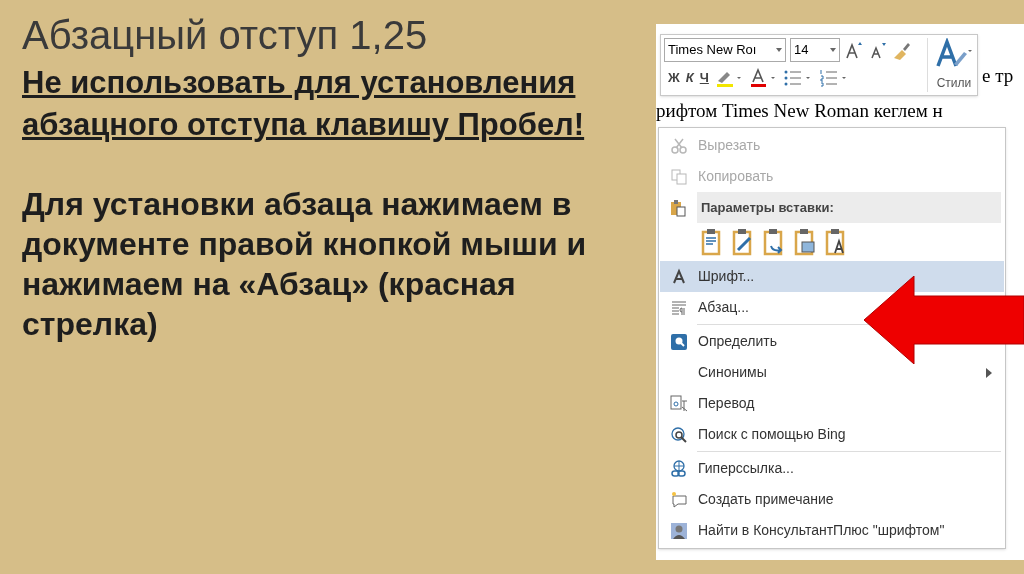 The height and width of the screenshot is (574, 1024). I want to click on paragraph-icon, so click(679, 307).